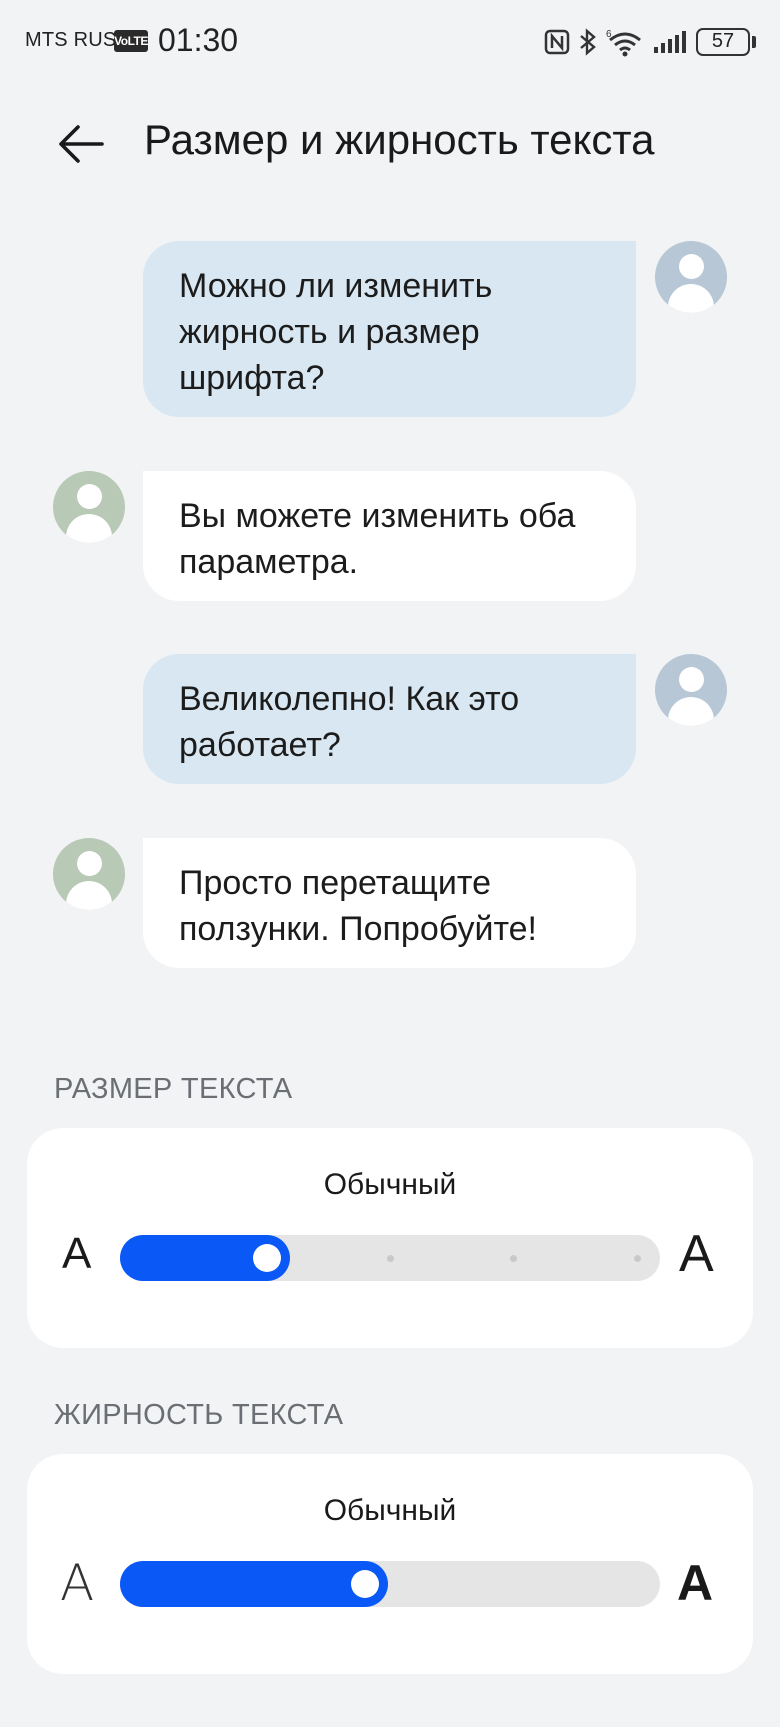 The height and width of the screenshot is (1727, 780). Describe the element at coordinates (696, 1254) in the screenshot. I see `large-a-glyph: A` at that location.